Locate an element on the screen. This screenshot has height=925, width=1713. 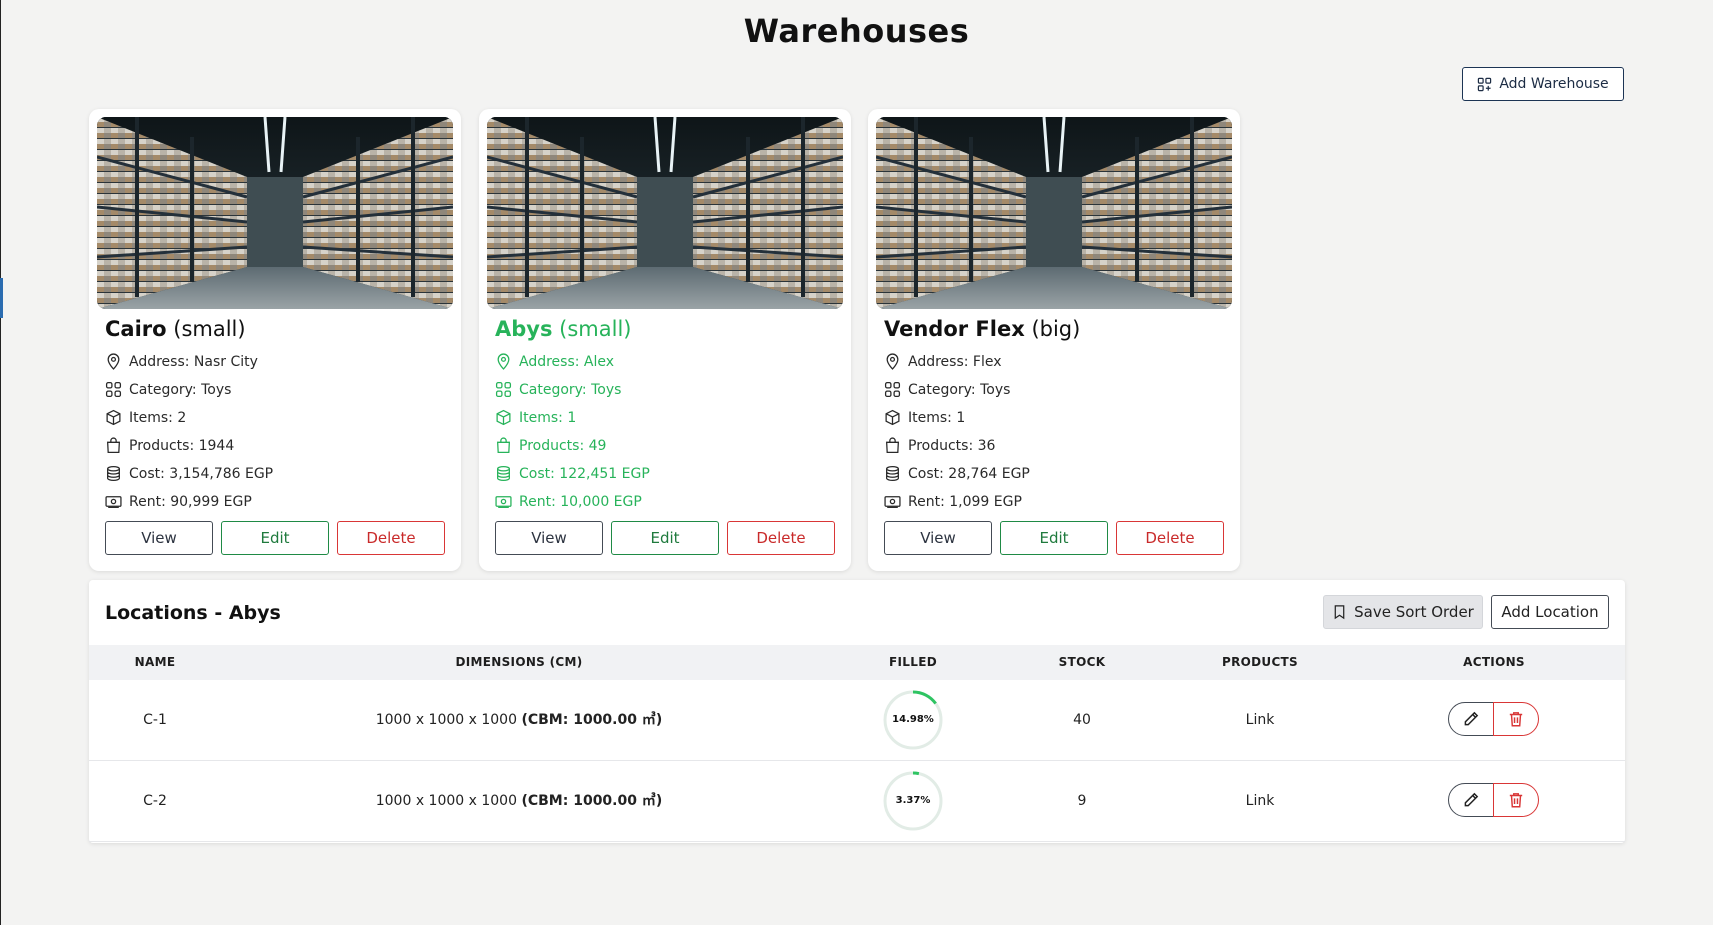
cost-row: Cost: 3,154,786 EGP is located at coordinates (189, 473).